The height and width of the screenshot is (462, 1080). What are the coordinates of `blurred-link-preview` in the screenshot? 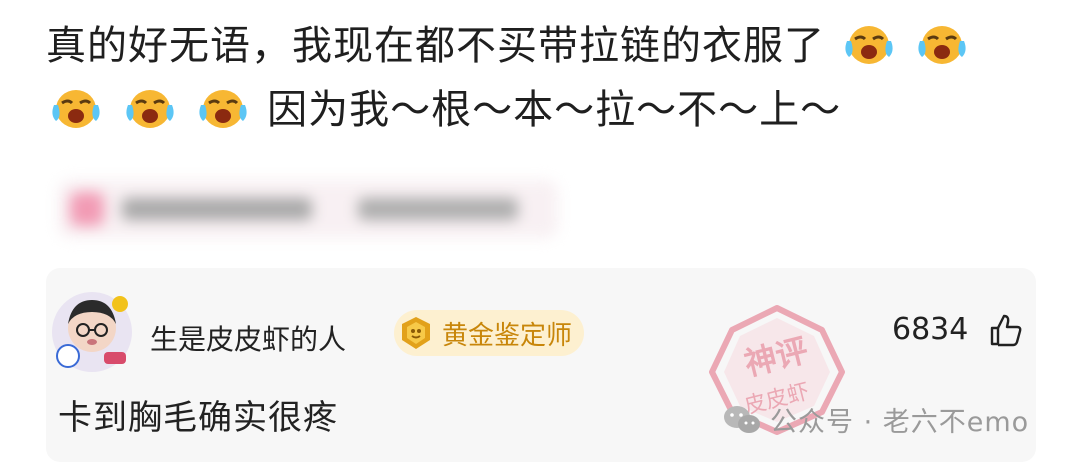 It's located at (308, 209).